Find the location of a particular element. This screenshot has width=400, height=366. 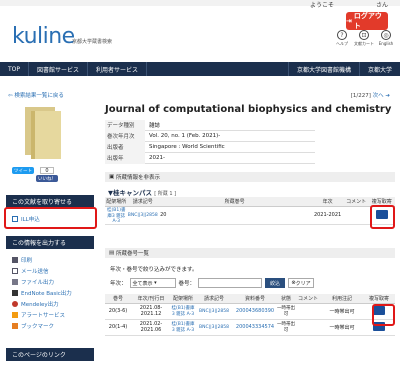

logout-label: ログアウト is located at coordinates (367, 21).